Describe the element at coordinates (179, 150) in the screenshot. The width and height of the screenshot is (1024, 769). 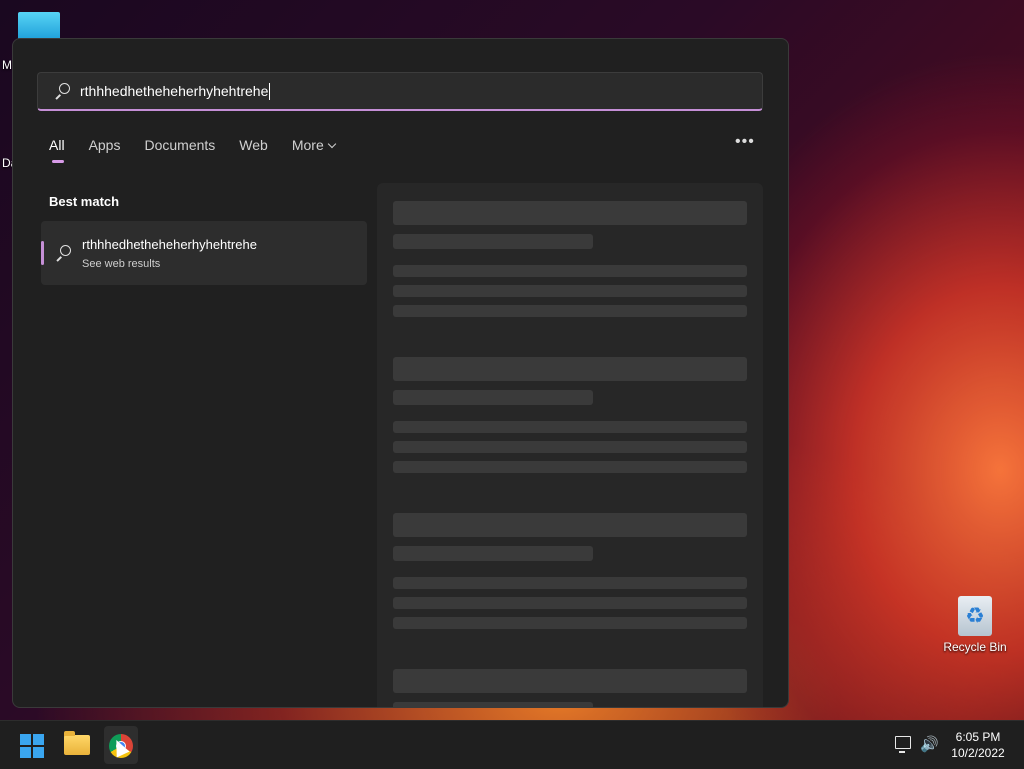
I see `tab-documents: Documents` at that location.